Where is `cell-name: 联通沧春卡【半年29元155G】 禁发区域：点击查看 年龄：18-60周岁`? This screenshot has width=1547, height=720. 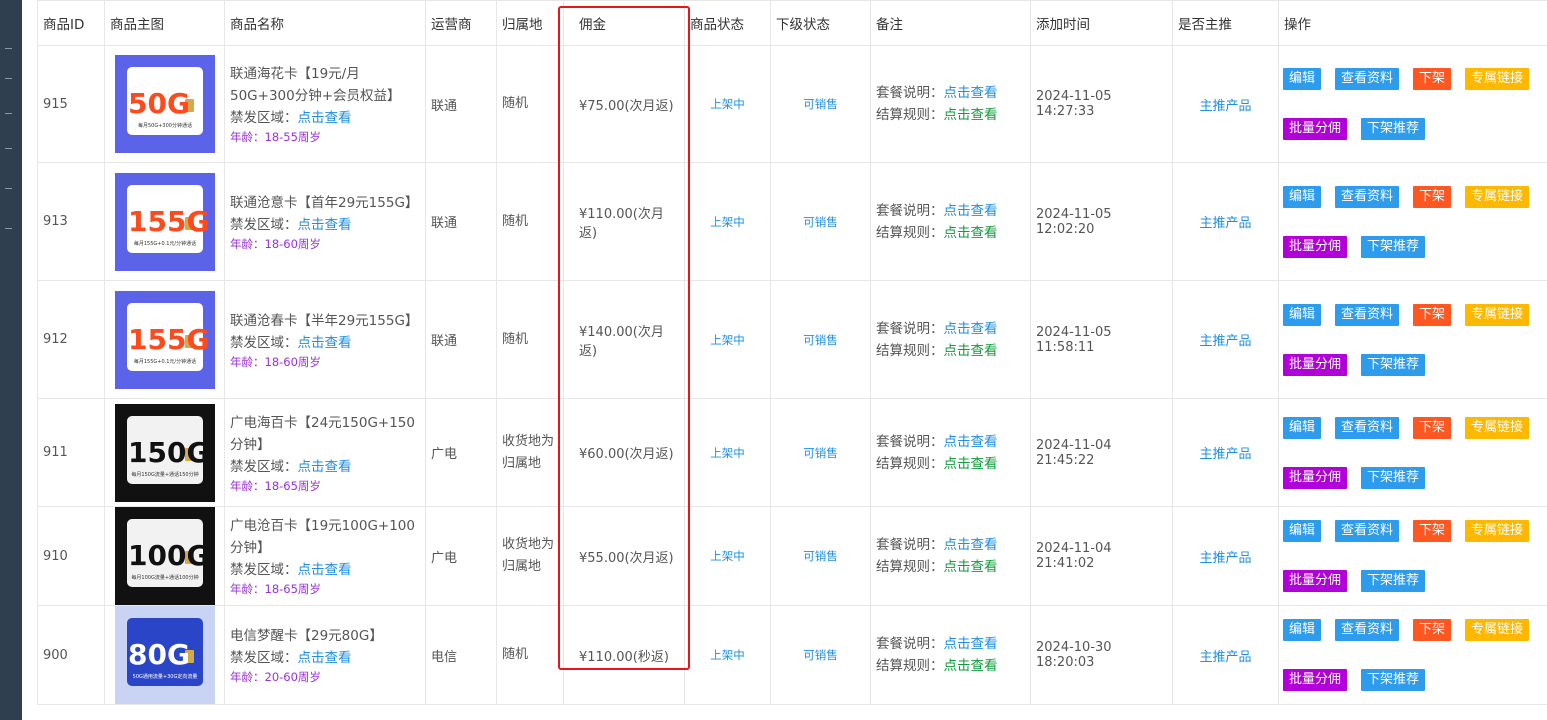
cell-name: 联通沧春卡【半年29元155G】 禁发区域：点击查看 年龄：18-60周岁 is located at coordinates (325, 339).